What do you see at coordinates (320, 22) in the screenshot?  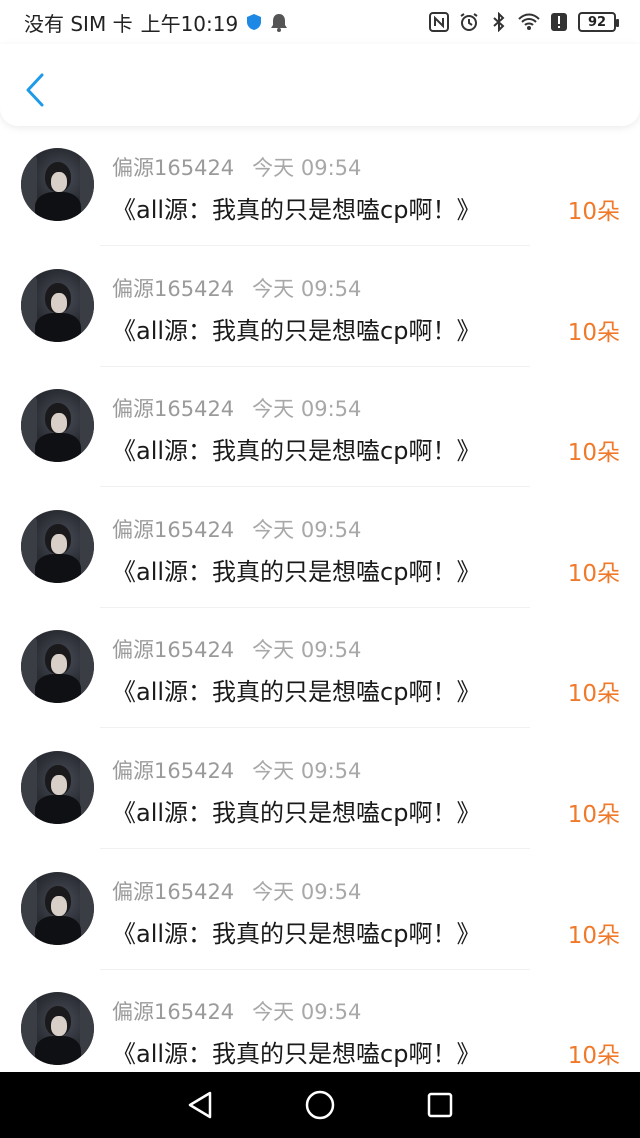 I see `status-bar: 没有 SIM 卡 上午10:19 92` at bounding box center [320, 22].